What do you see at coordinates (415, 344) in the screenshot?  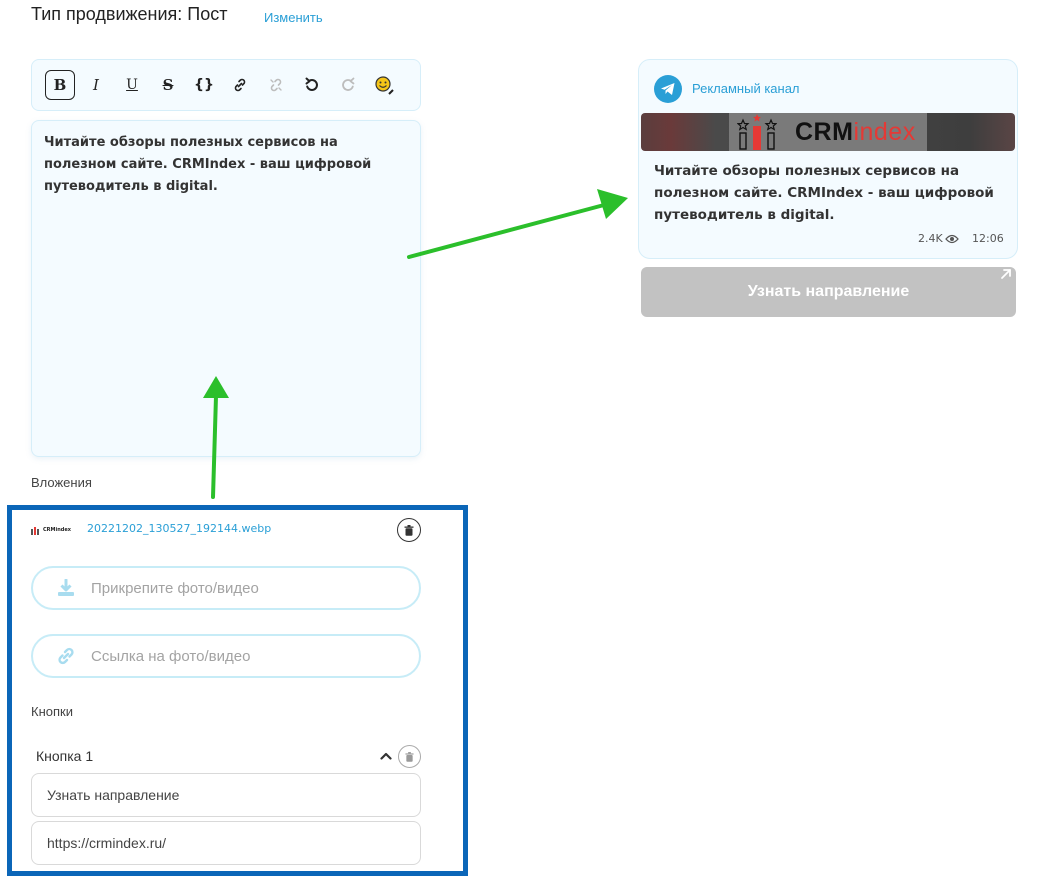 I see `annotation-arrows` at bounding box center [415, 344].